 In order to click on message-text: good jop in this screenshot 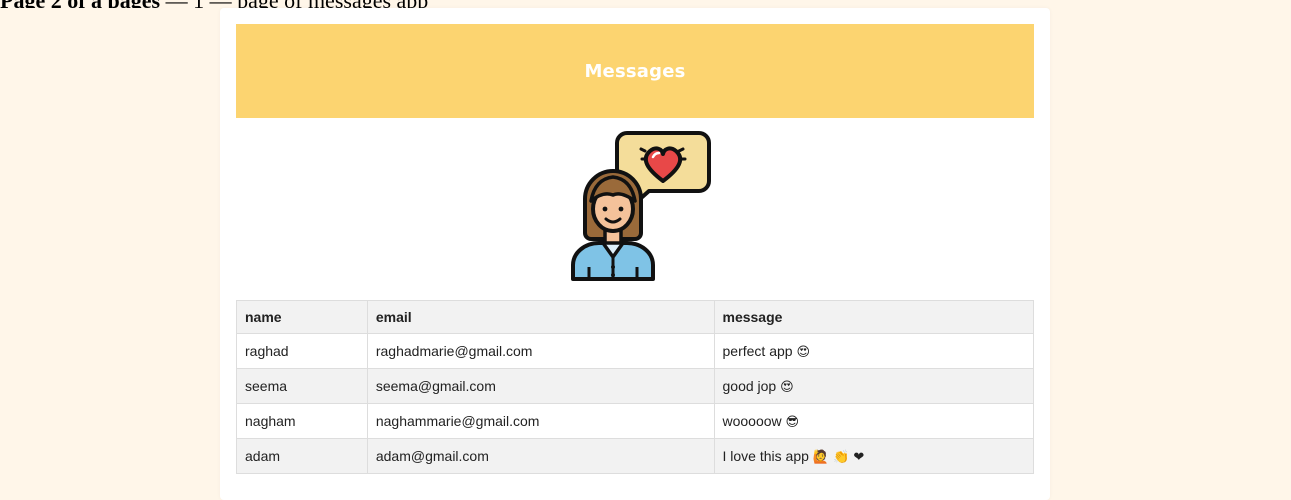, I will do `click(749, 385)`.